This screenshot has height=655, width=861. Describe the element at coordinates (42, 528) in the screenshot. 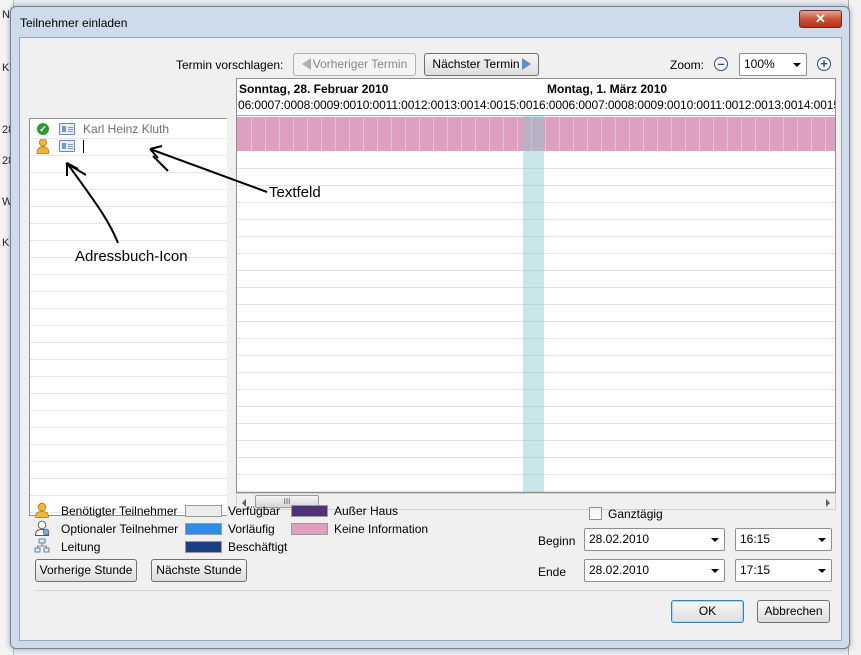

I see `optional-attendee-icon` at that location.